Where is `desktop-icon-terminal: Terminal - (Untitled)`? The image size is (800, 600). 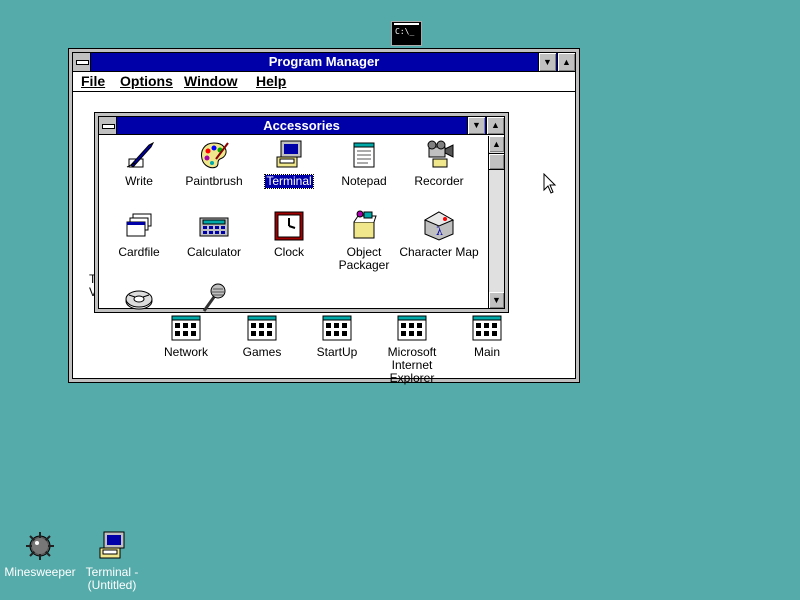
desktop-icon-terminal: Terminal - (Untitled) is located at coordinates (112, 561).